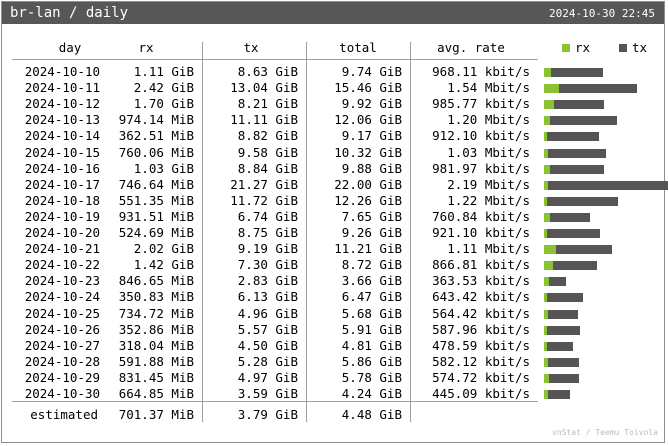 This screenshot has width=668, height=446. I want to click on cell-tx: 8.75 GiB, so click(267, 232).